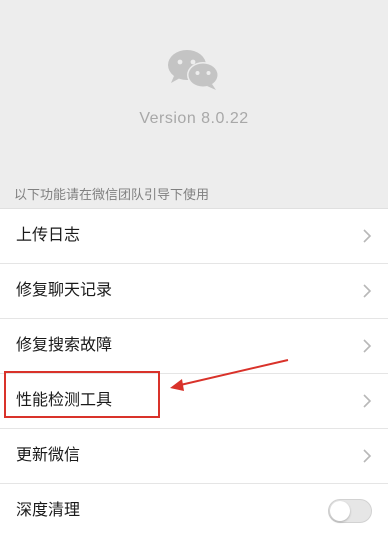 The image size is (388, 538). I want to click on version-text: Version 8.0.22, so click(194, 118).